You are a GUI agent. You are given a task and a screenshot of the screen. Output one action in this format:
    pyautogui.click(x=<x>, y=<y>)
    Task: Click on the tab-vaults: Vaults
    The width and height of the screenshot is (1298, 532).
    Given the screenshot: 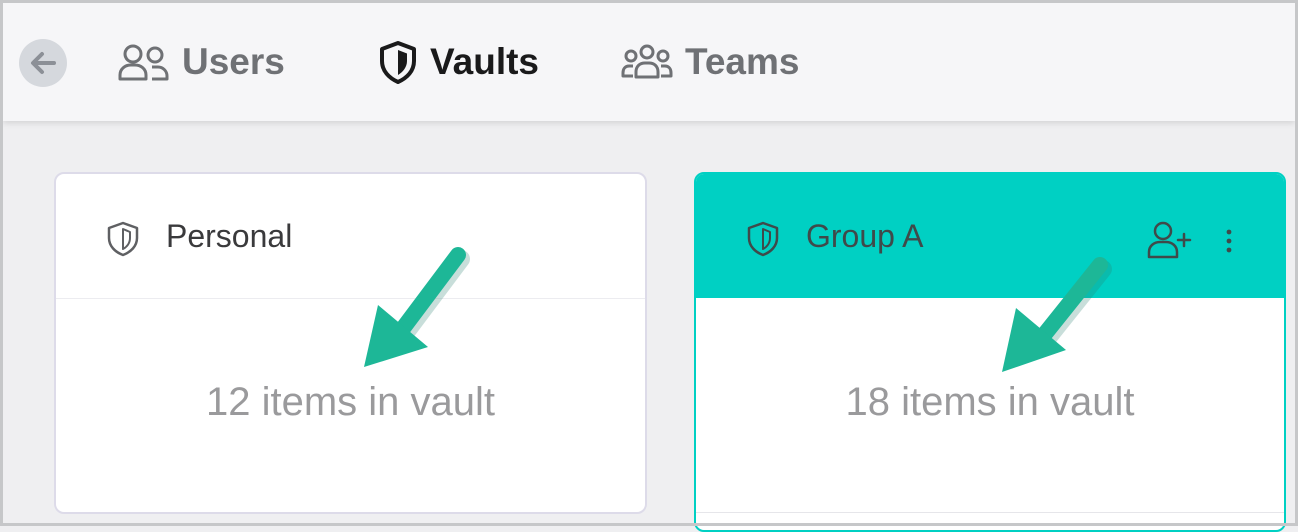 What is the action you would take?
    pyautogui.click(x=458, y=62)
    